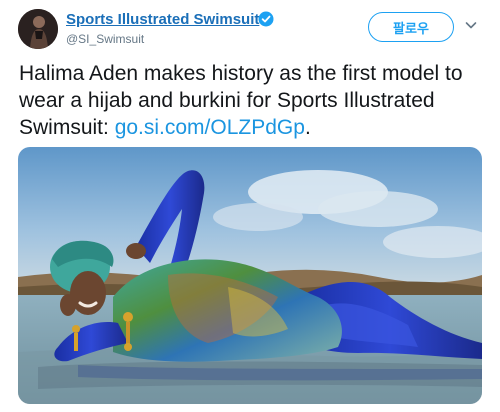  Describe the element at coordinates (105, 39) in the screenshot. I see `author-handle: @SI_Swimsuit` at that location.